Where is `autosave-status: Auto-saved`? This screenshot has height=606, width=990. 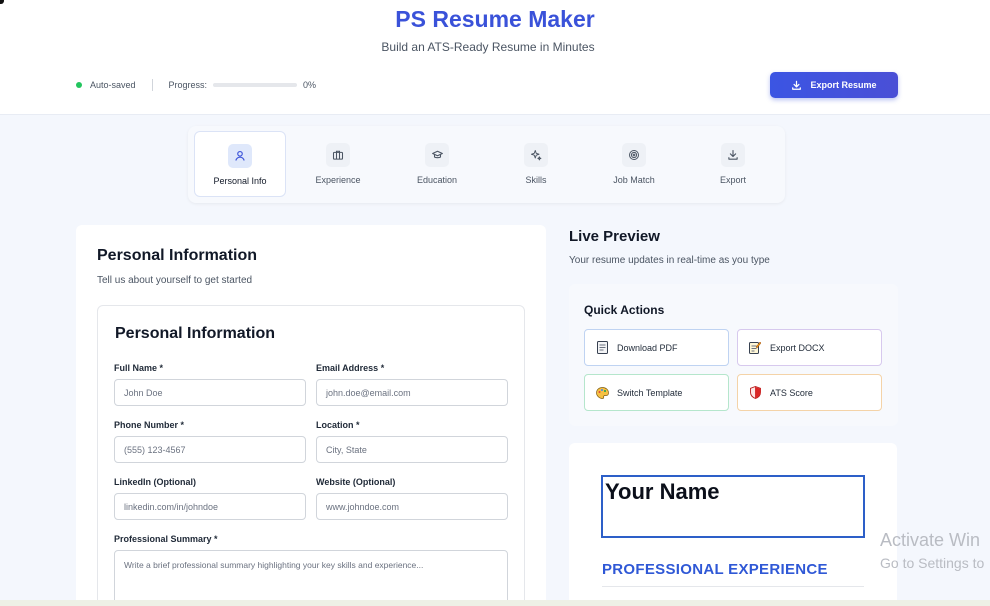
autosave-status: Auto-saved is located at coordinates (113, 85).